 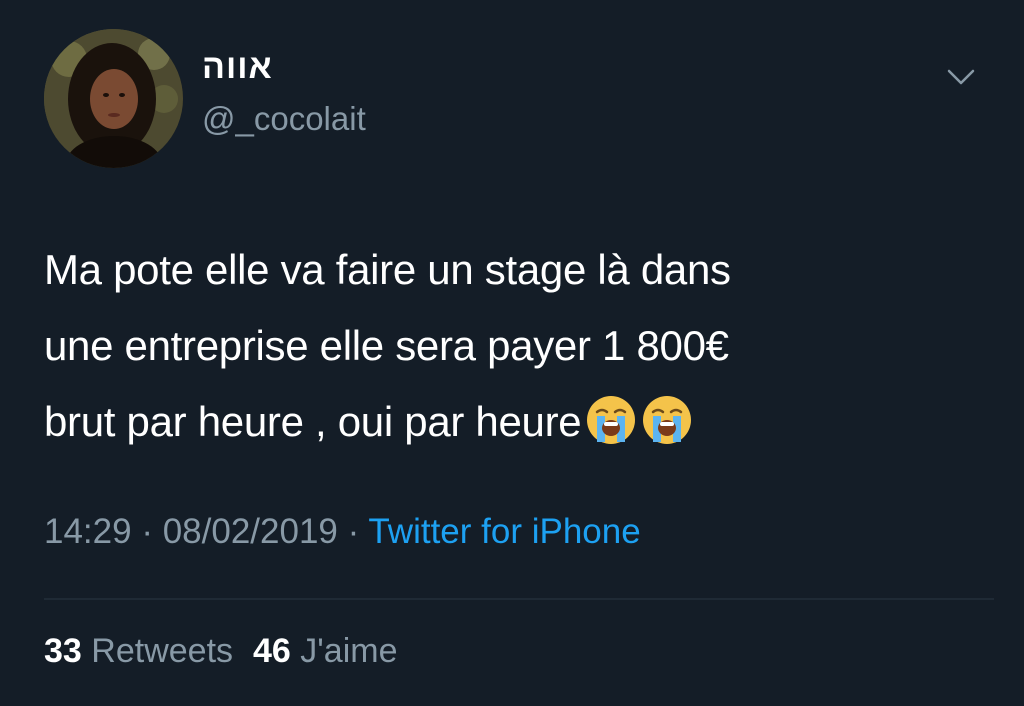 What do you see at coordinates (386, 345) in the screenshot?
I see `tweet-text-line: une entreprise elle sera payer 1 800€` at bounding box center [386, 345].